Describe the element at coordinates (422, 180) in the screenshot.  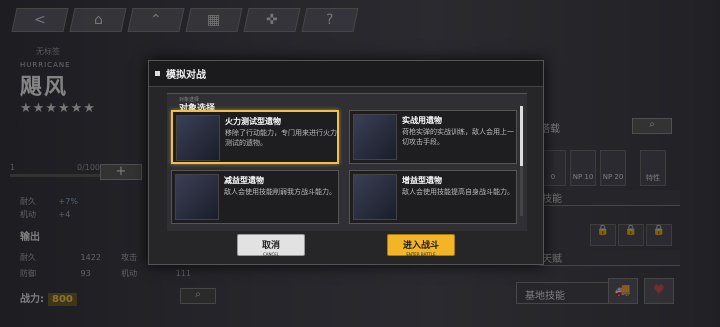
I see `card-name: 增益型遗物` at that location.